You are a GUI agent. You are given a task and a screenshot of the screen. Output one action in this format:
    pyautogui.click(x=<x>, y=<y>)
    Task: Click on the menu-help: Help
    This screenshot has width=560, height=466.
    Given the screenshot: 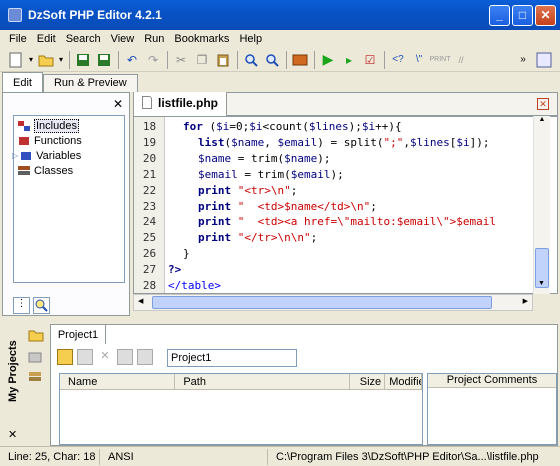 What is the action you would take?
    pyautogui.click(x=250, y=39)
    